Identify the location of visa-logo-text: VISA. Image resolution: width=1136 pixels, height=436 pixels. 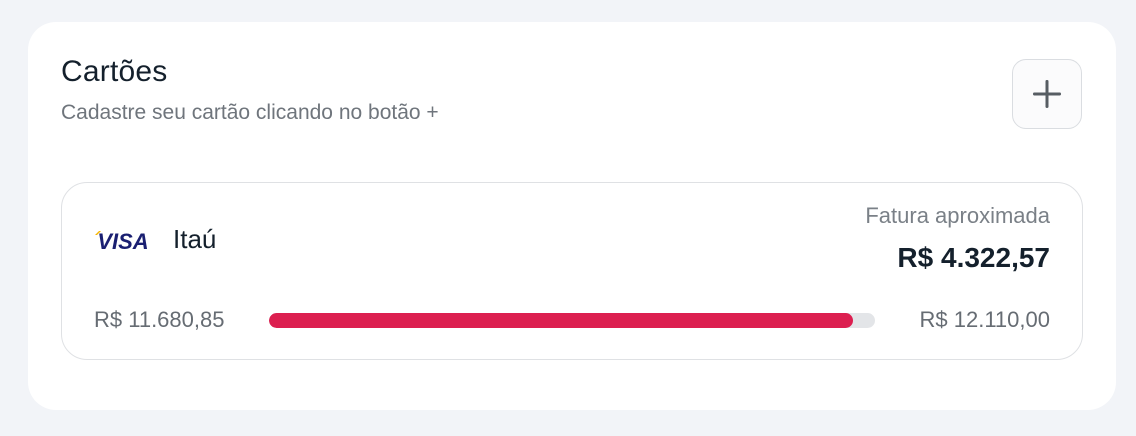
(122, 240).